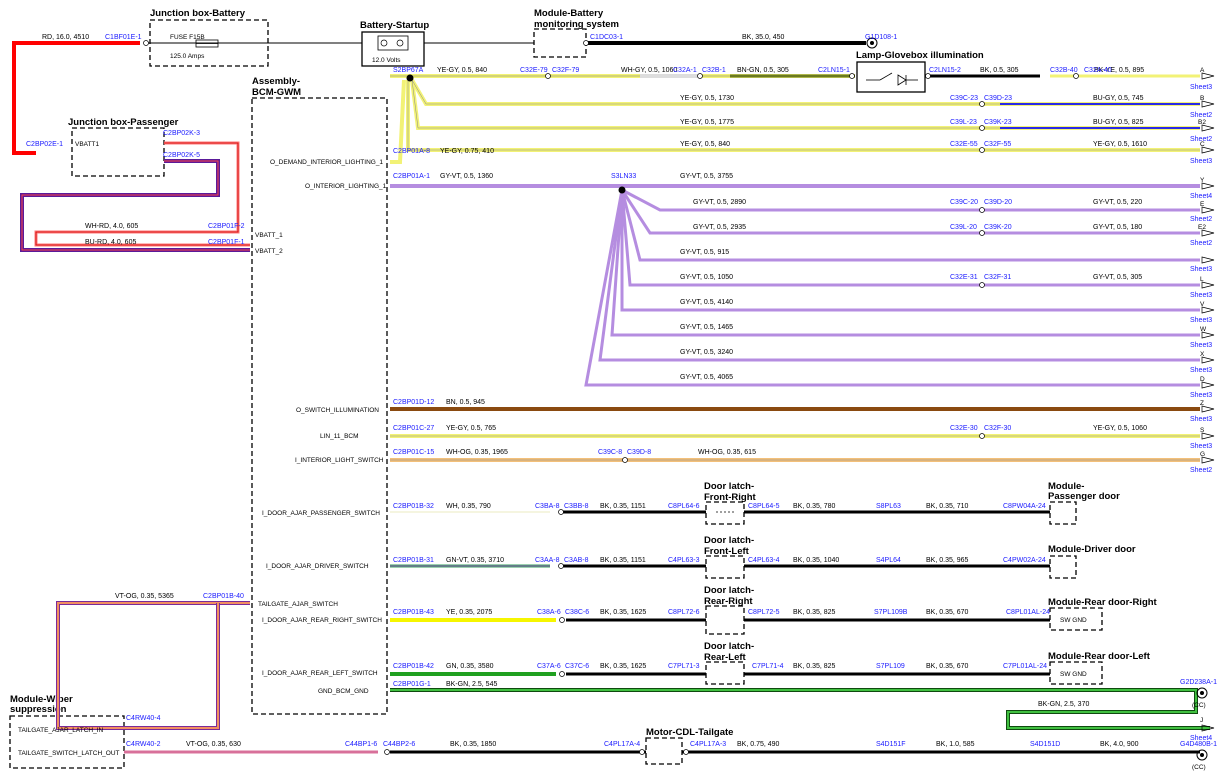 The height and width of the screenshot is (776, 1225). Describe the element at coordinates (143, 718) in the screenshot. I see `conn-c4rw404: C4RW40-4` at that location.